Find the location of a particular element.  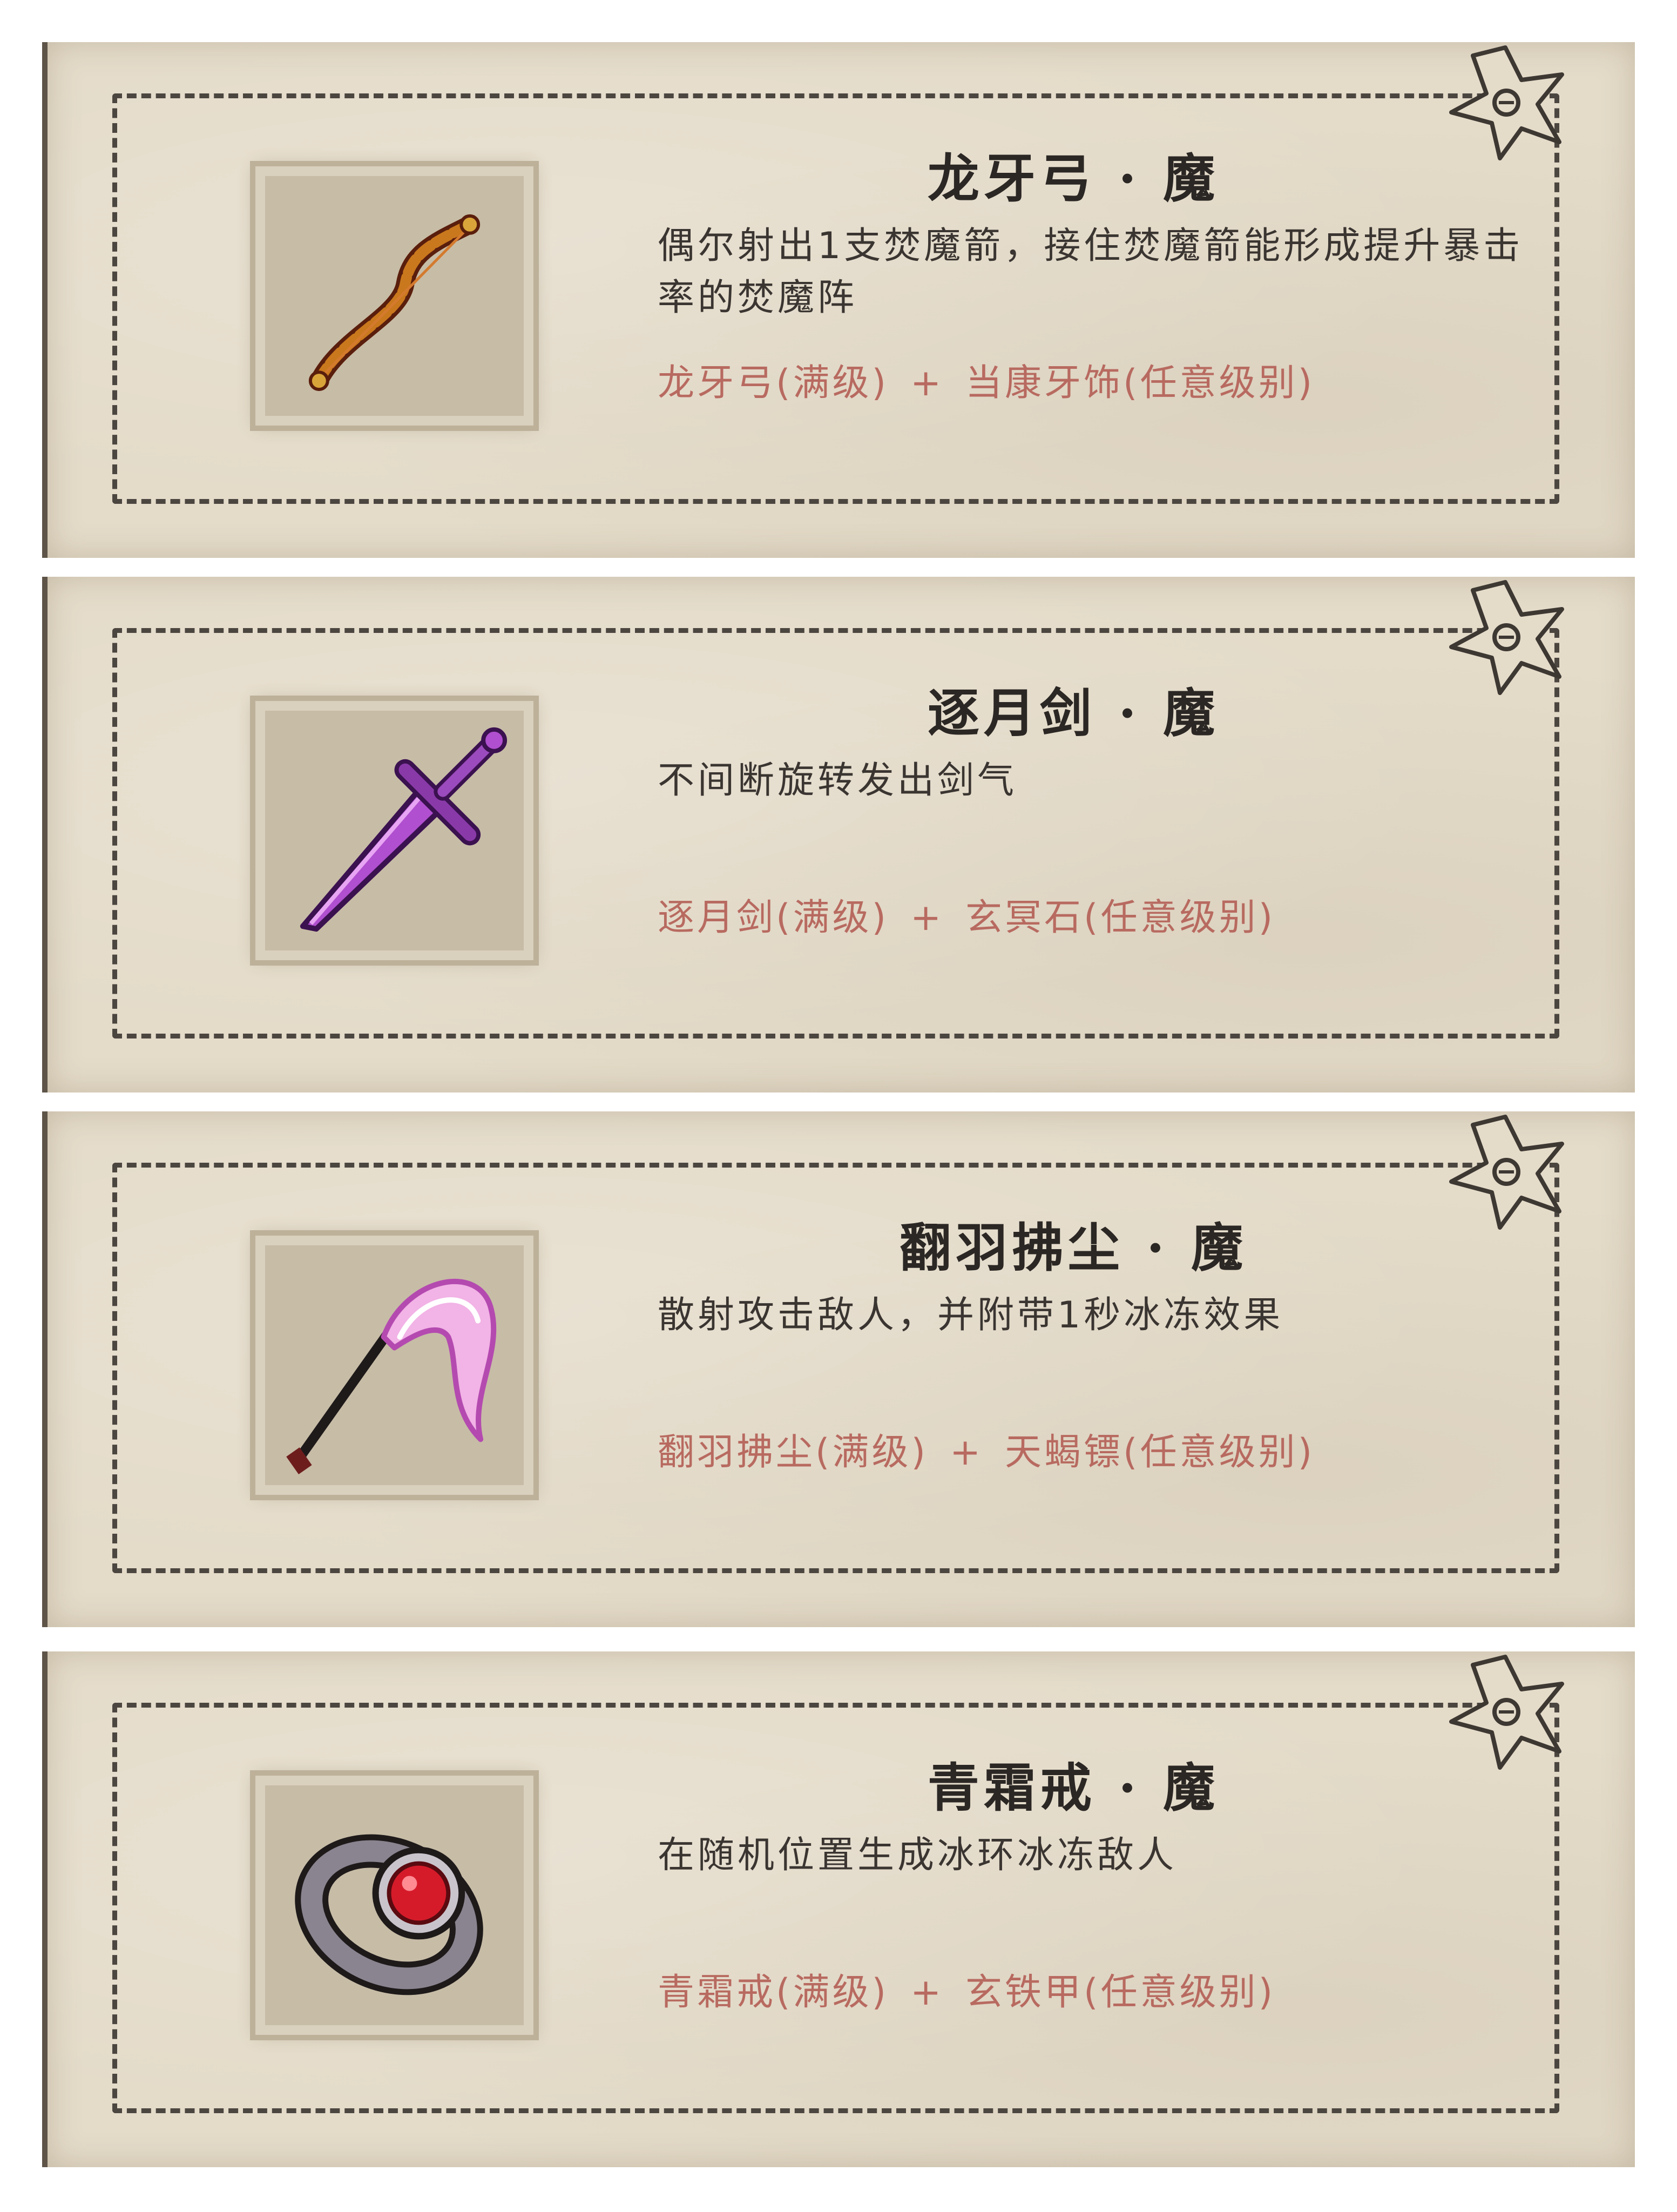

item-recipe: 逐月剑(满级) + 玄冥石(任意级别) is located at coordinates (1116, 914).